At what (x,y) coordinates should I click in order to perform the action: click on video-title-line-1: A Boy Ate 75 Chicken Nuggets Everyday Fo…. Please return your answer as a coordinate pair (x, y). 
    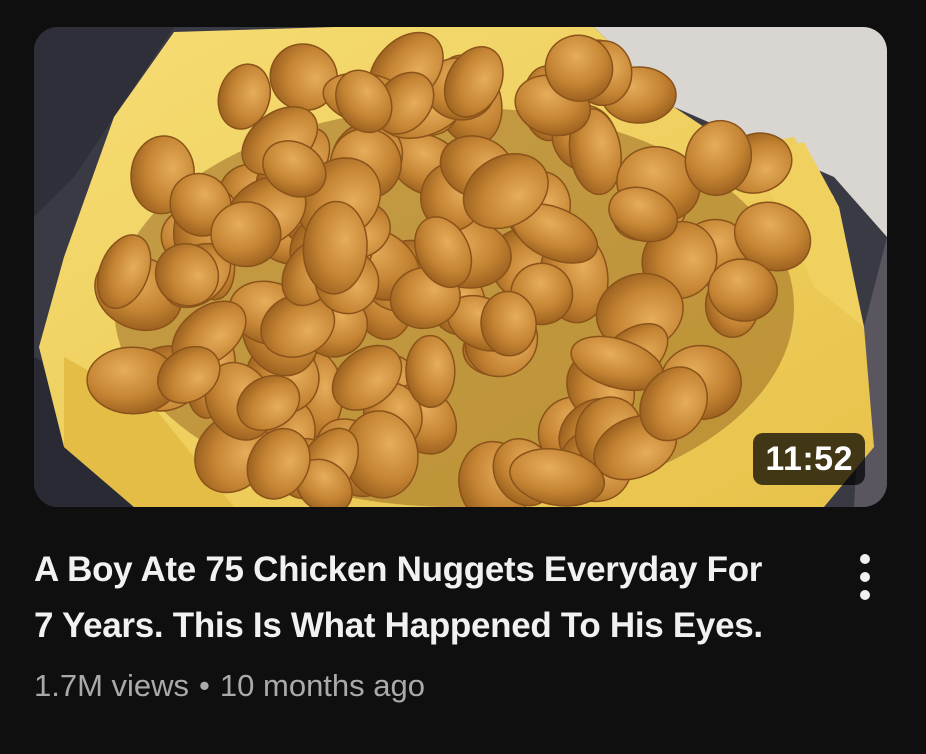
    Looking at the image, I should click on (398, 569).